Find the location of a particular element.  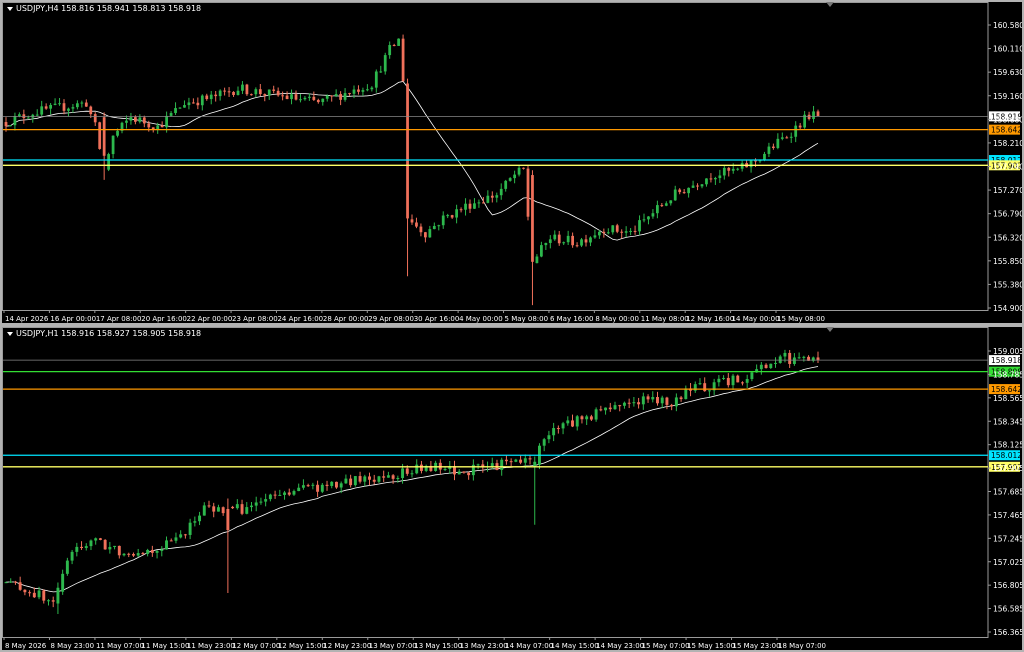

x-tick-label: 16 Apr 00:00 is located at coordinates (73, 319).